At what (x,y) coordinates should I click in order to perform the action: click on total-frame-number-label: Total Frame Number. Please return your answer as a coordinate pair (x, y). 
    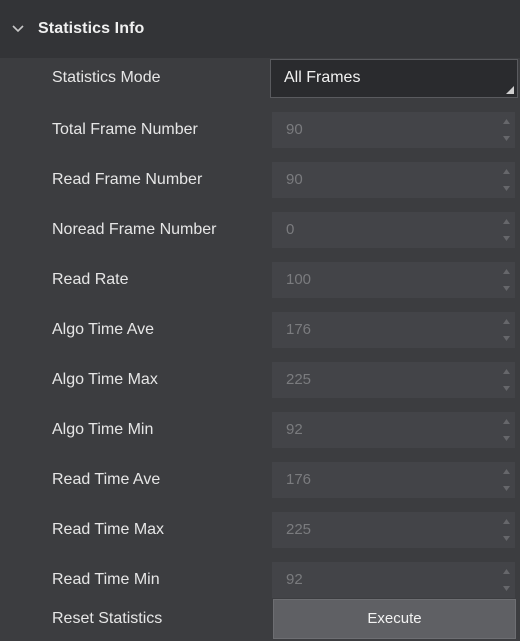
    Looking at the image, I should click on (125, 129).